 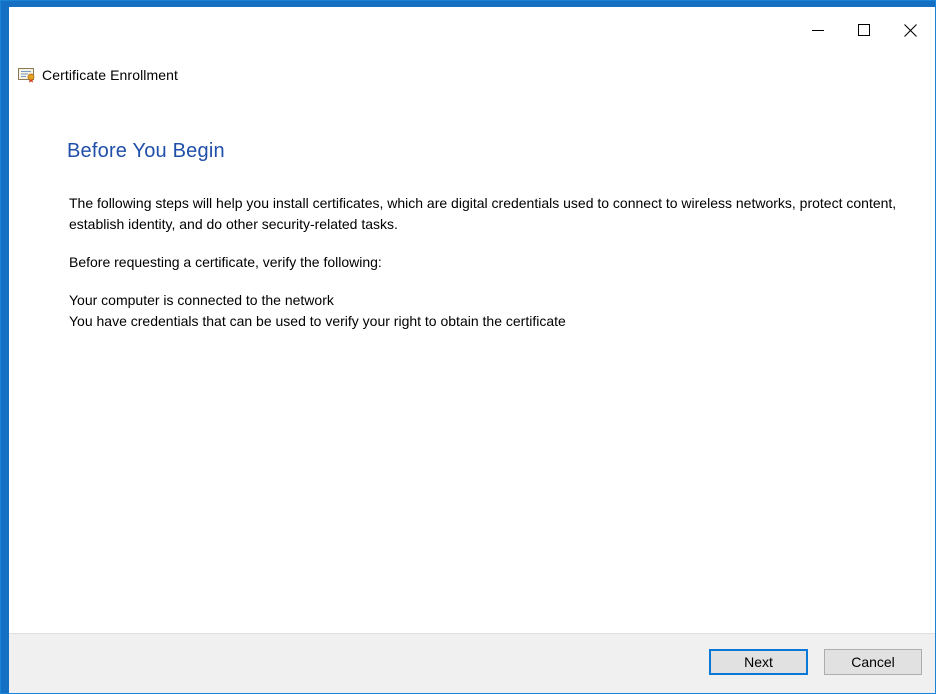 What do you see at coordinates (110, 75) in the screenshot?
I see `window-title: Certificate Enrollment` at bounding box center [110, 75].